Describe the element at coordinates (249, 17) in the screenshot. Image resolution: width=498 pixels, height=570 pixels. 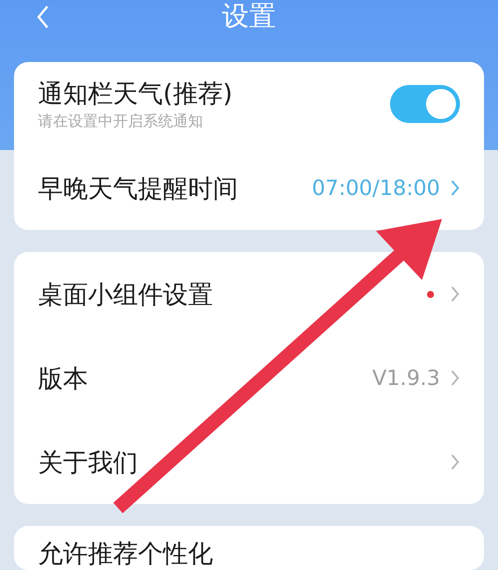
I see `page-title: 设置` at that location.